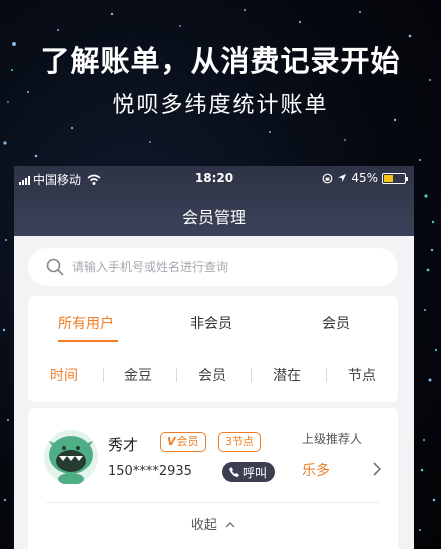 Image resolution: width=441 pixels, height=549 pixels. Describe the element at coordinates (150, 471) in the screenshot. I see `member-phone: 150****2935` at that location.